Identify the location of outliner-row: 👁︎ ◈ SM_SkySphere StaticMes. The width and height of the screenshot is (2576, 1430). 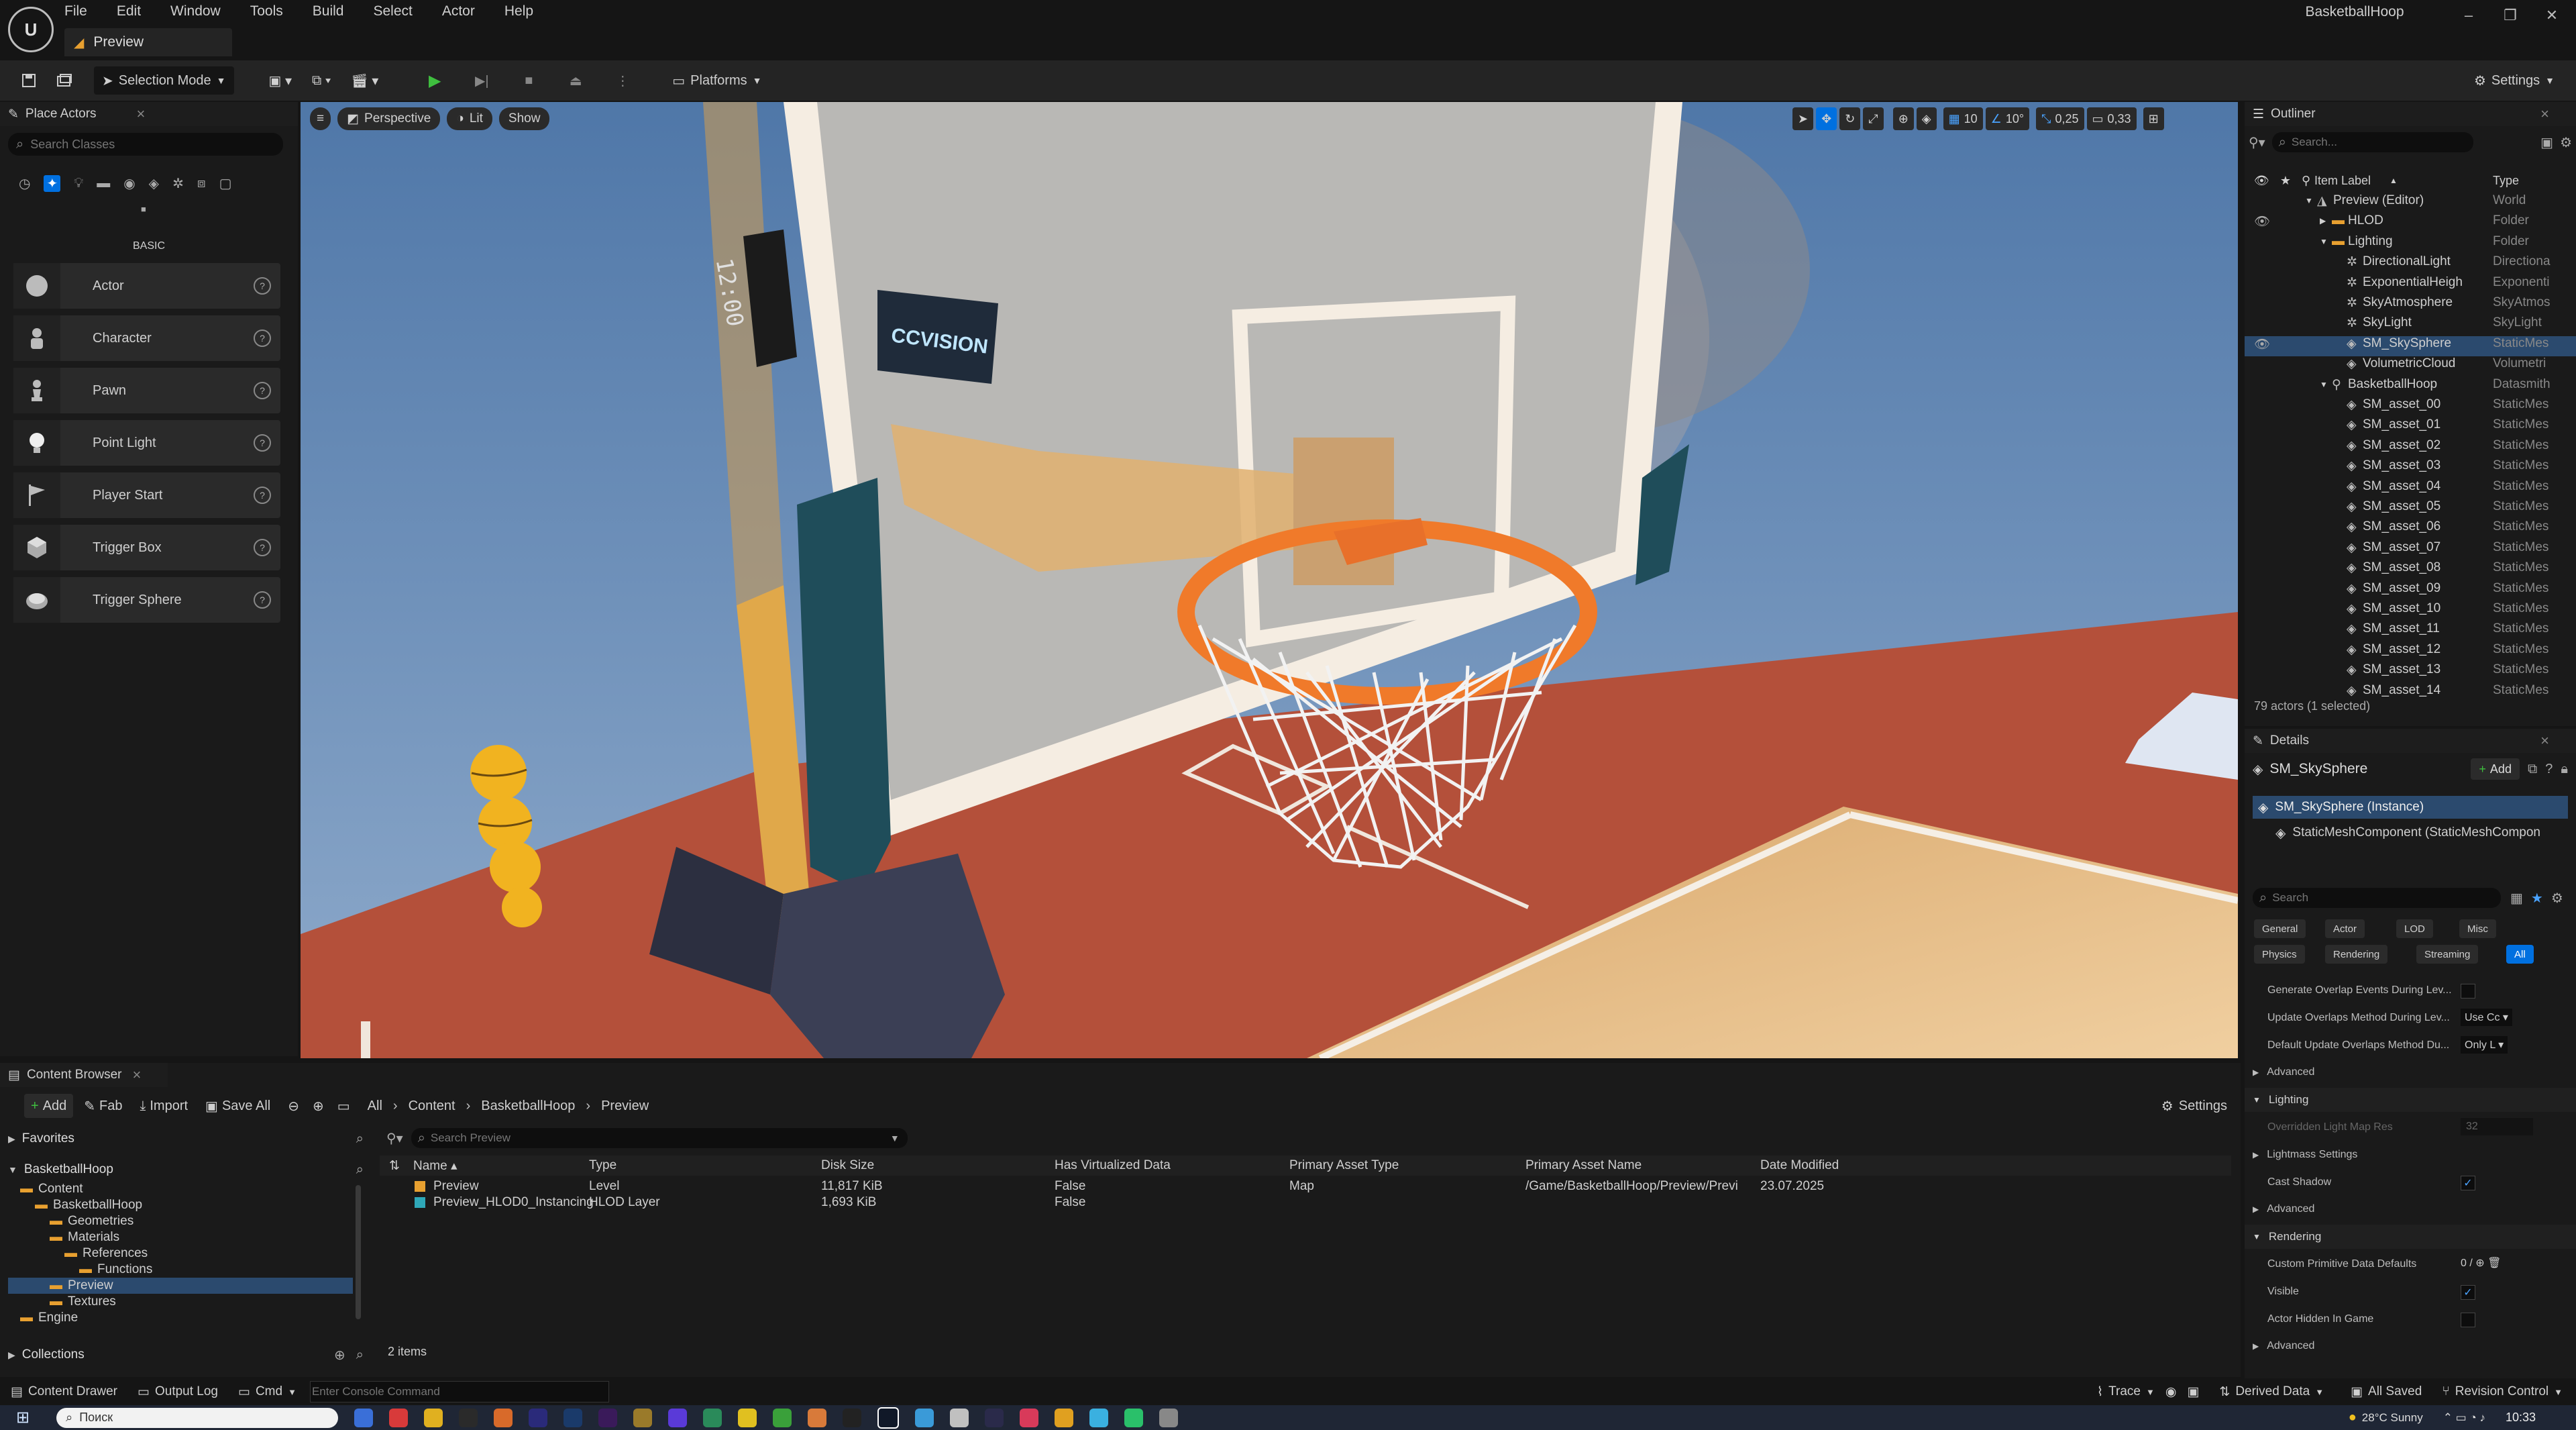
(2410, 346).